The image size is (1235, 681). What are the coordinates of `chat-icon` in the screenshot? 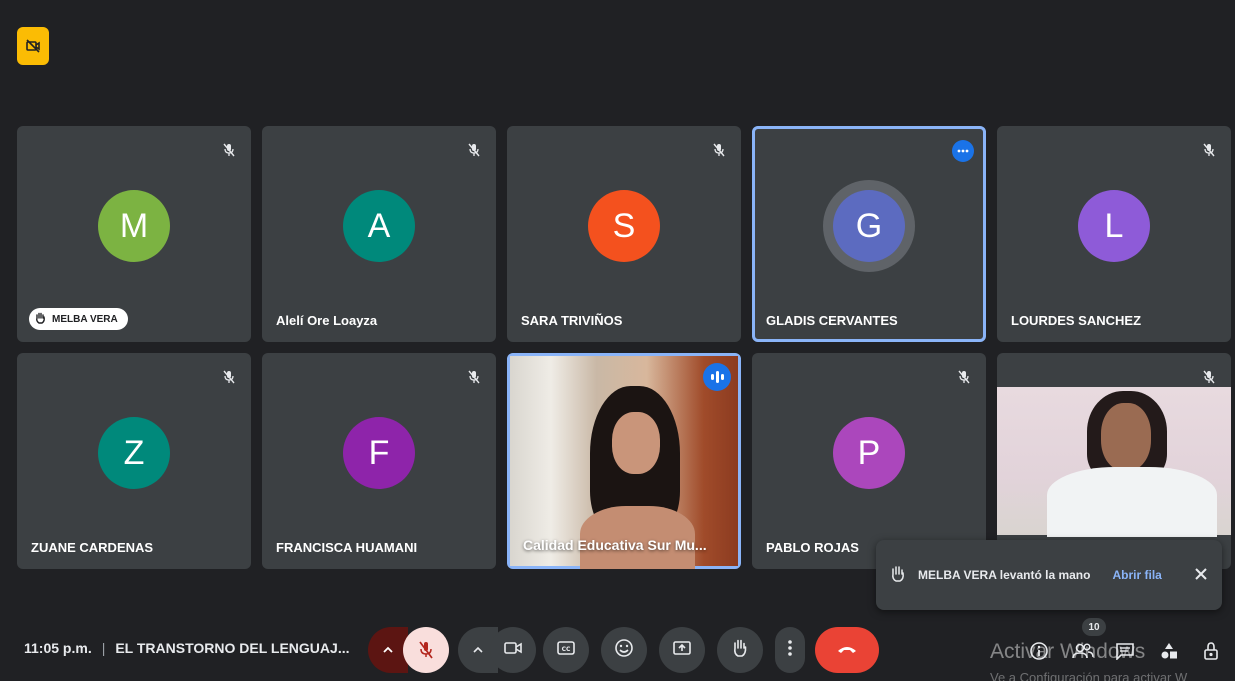 It's located at (1125, 651).